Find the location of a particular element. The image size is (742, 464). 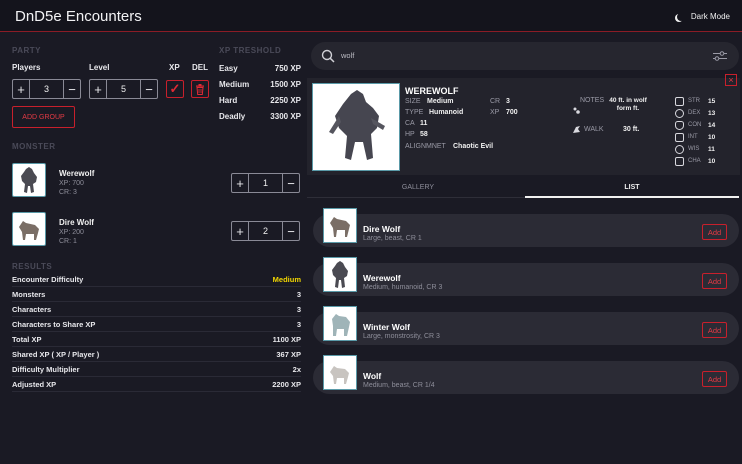

search-input: wolf is located at coordinates (347, 55).